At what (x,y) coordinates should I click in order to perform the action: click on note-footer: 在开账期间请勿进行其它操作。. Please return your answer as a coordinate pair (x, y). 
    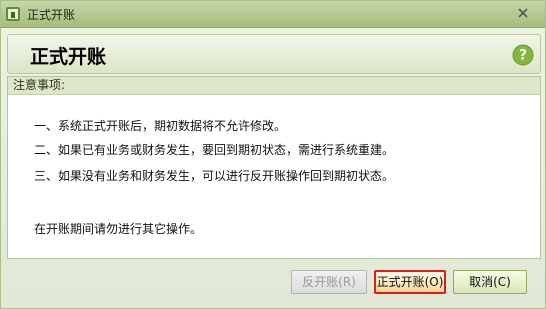
    Looking at the image, I should click on (118, 229).